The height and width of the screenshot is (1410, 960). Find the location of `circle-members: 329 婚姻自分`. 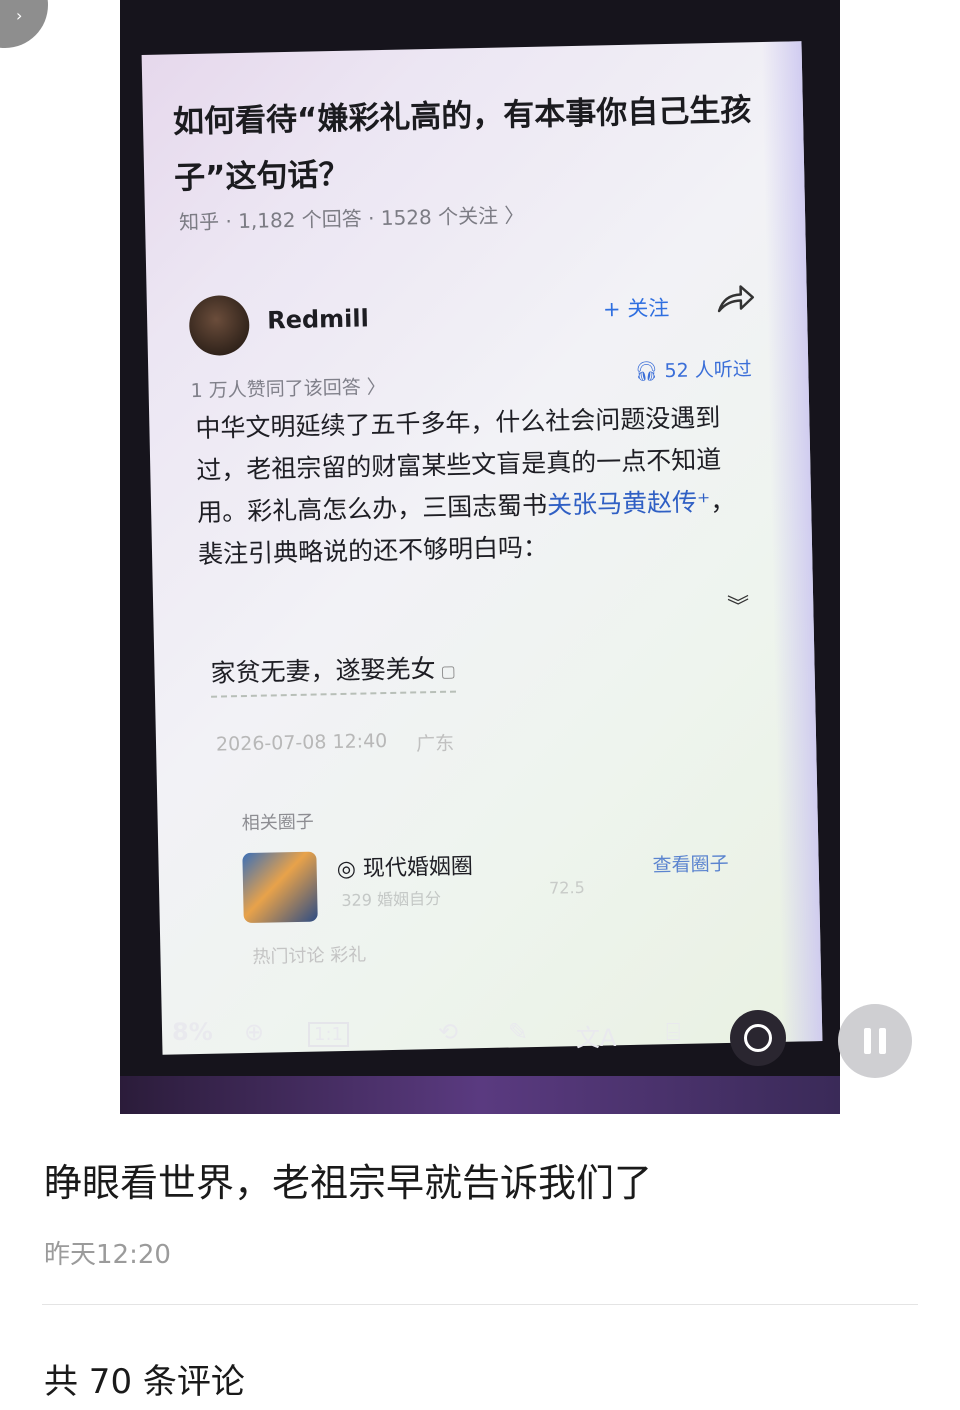

circle-members: 329 婚姻自分 is located at coordinates (391, 899).